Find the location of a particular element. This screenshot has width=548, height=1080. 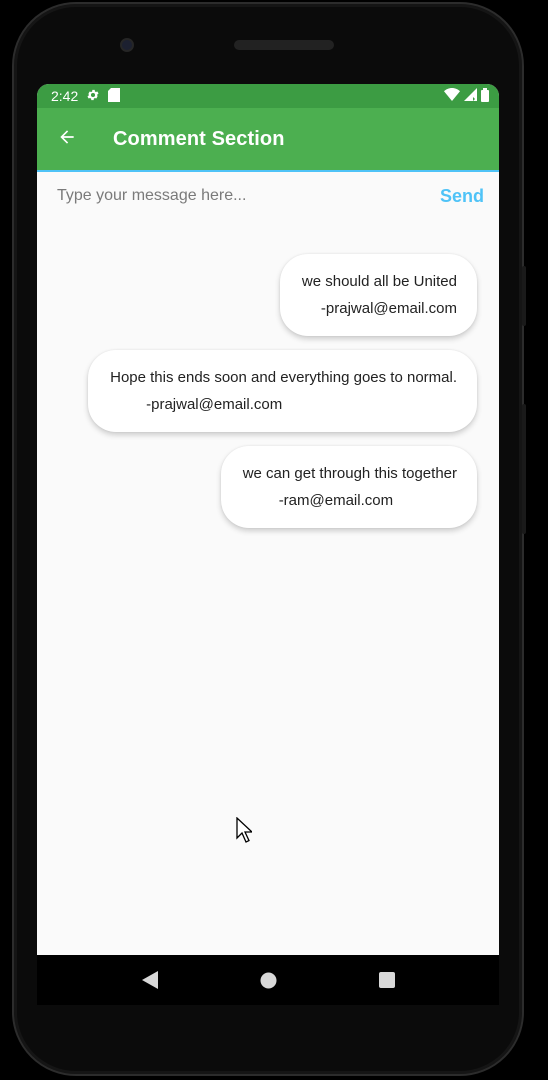

send-button: Send is located at coordinates (462, 196).